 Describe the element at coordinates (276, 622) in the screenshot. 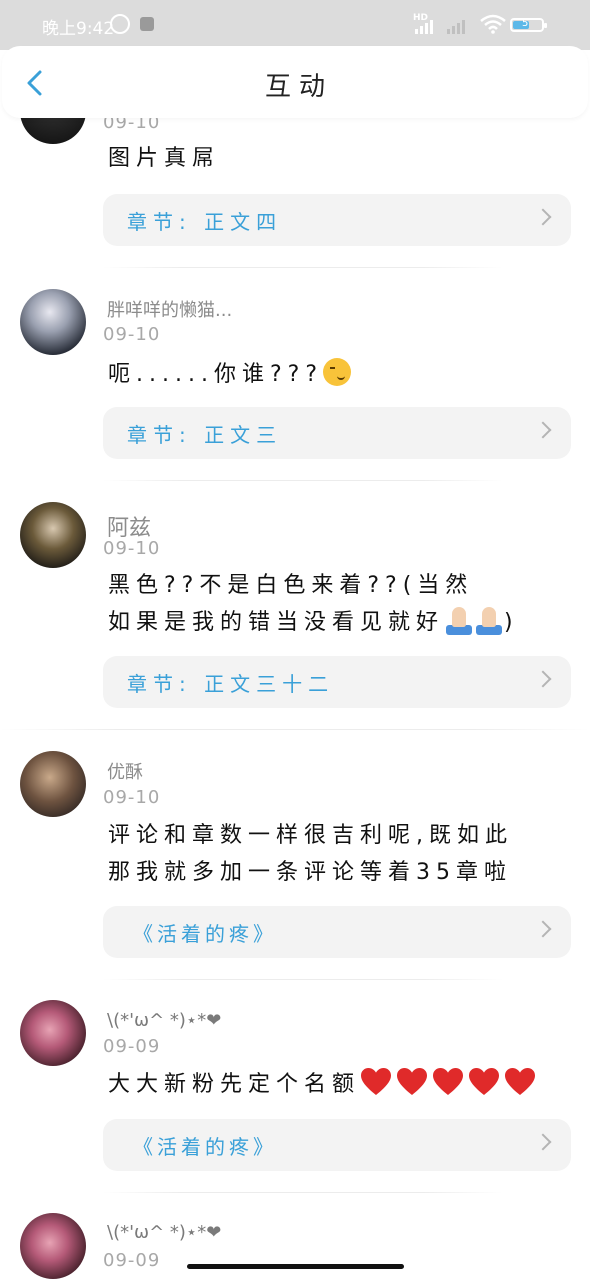

I see `comment-content-text: 如果是我的错当没看见就好` at that location.